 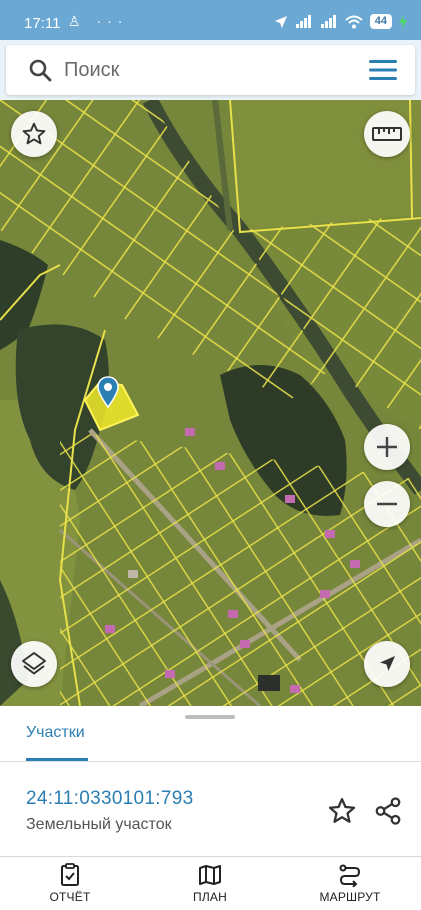 What do you see at coordinates (303, 21) in the screenshot?
I see `signal-icon` at bounding box center [303, 21].